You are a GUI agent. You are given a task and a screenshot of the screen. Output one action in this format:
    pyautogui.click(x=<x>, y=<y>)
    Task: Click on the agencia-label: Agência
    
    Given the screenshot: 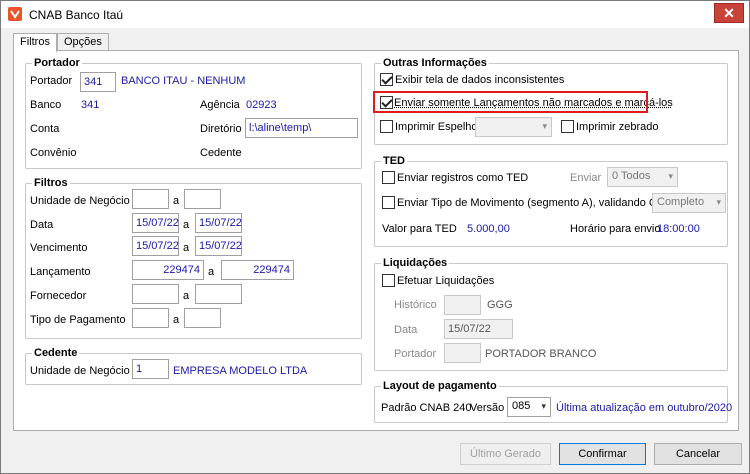 What is the action you would take?
    pyautogui.click(x=220, y=105)
    